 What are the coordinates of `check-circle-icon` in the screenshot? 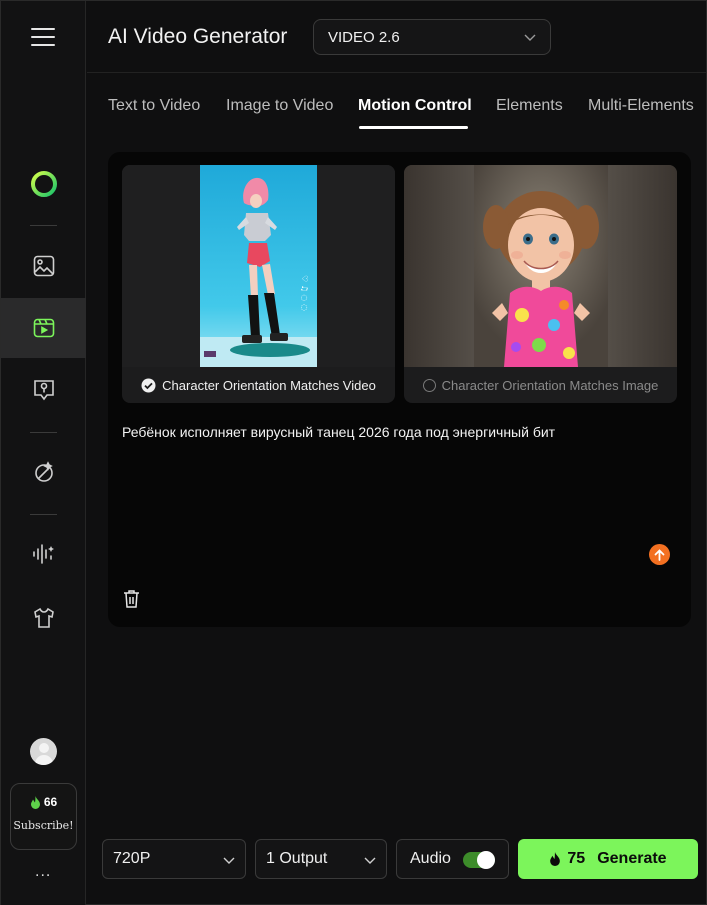 It's located at (148, 385).